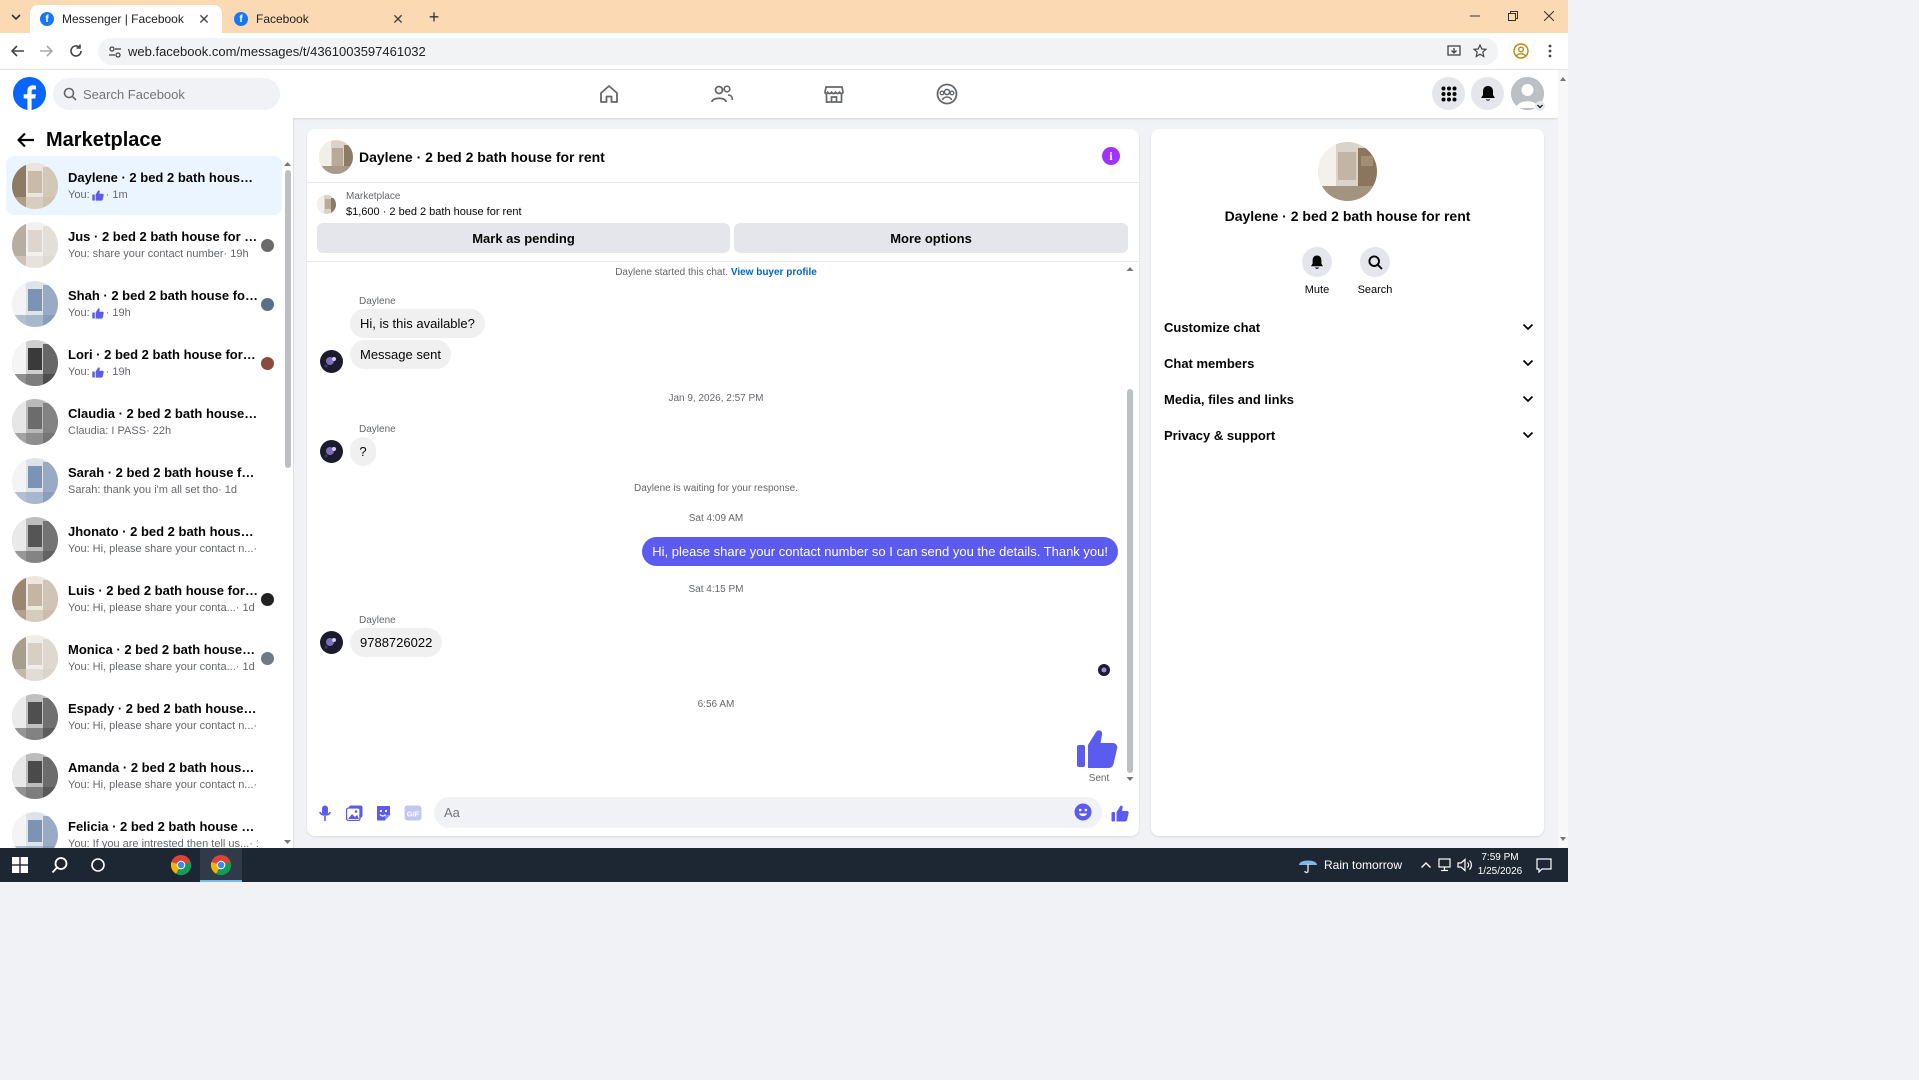  What do you see at coordinates (29, 93) in the screenshot?
I see `facebook-logo` at bounding box center [29, 93].